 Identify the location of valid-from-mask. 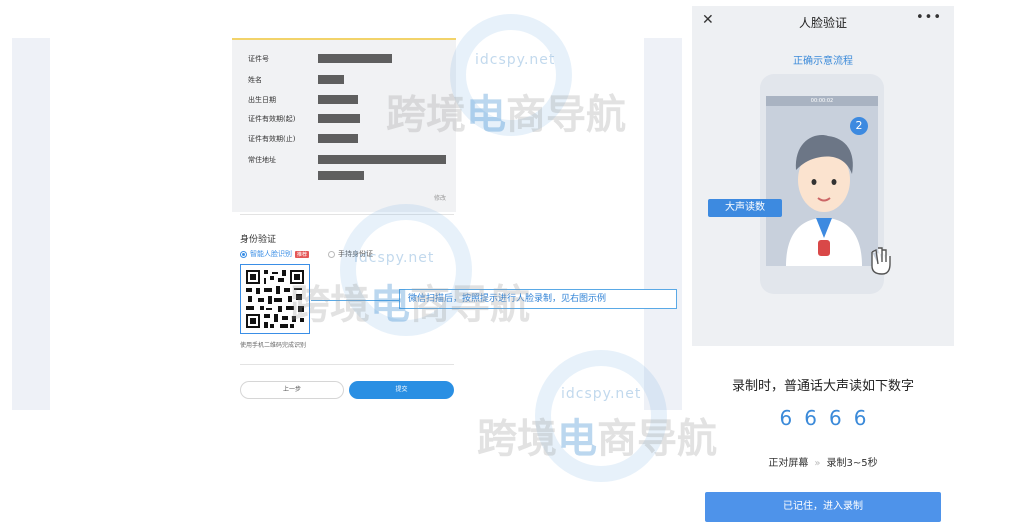
(339, 118).